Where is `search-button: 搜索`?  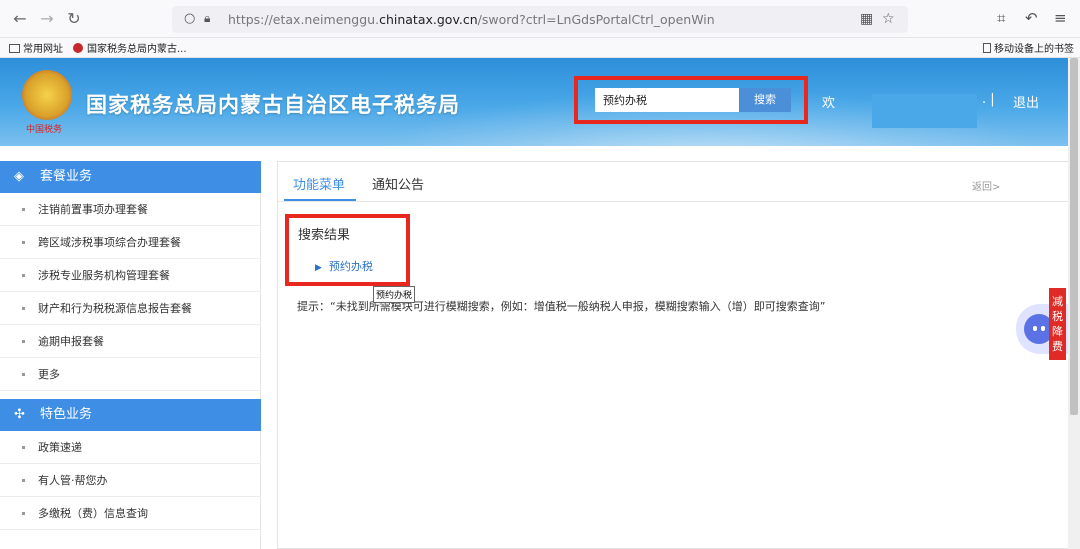
search-button: 搜索 is located at coordinates (765, 100).